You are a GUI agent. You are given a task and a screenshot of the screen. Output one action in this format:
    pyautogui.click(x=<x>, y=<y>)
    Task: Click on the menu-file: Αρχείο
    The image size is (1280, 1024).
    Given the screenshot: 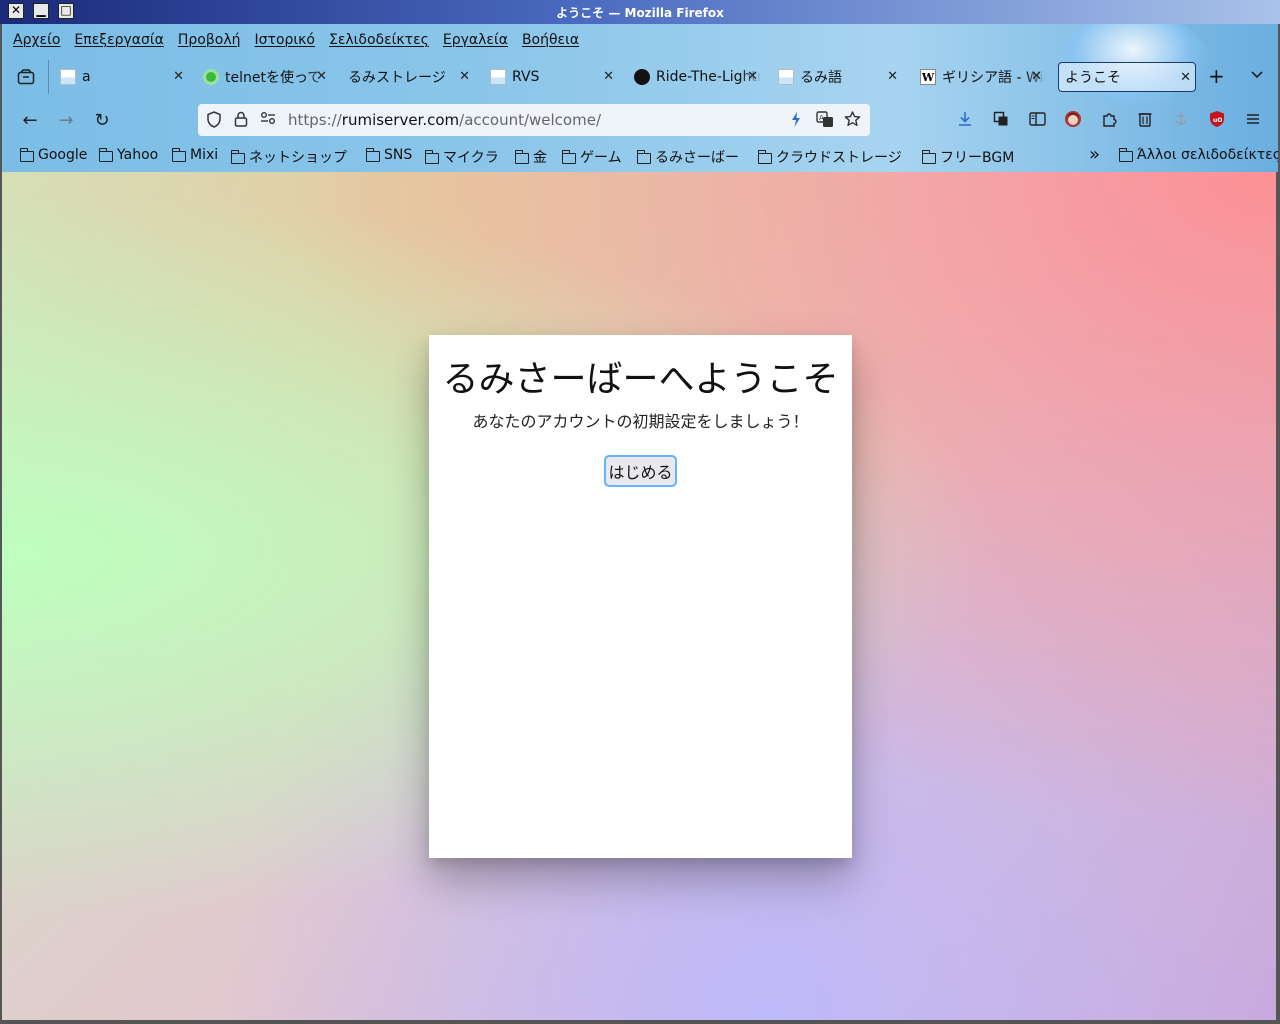 What is the action you would take?
    pyautogui.click(x=36, y=41)
    